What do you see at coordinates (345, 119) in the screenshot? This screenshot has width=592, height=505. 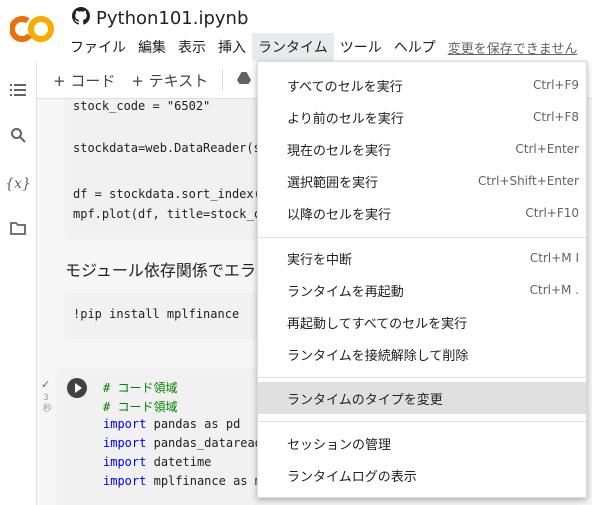 I see `menu-item-label: より前のセルを実行` at bounding box center [345, 119].